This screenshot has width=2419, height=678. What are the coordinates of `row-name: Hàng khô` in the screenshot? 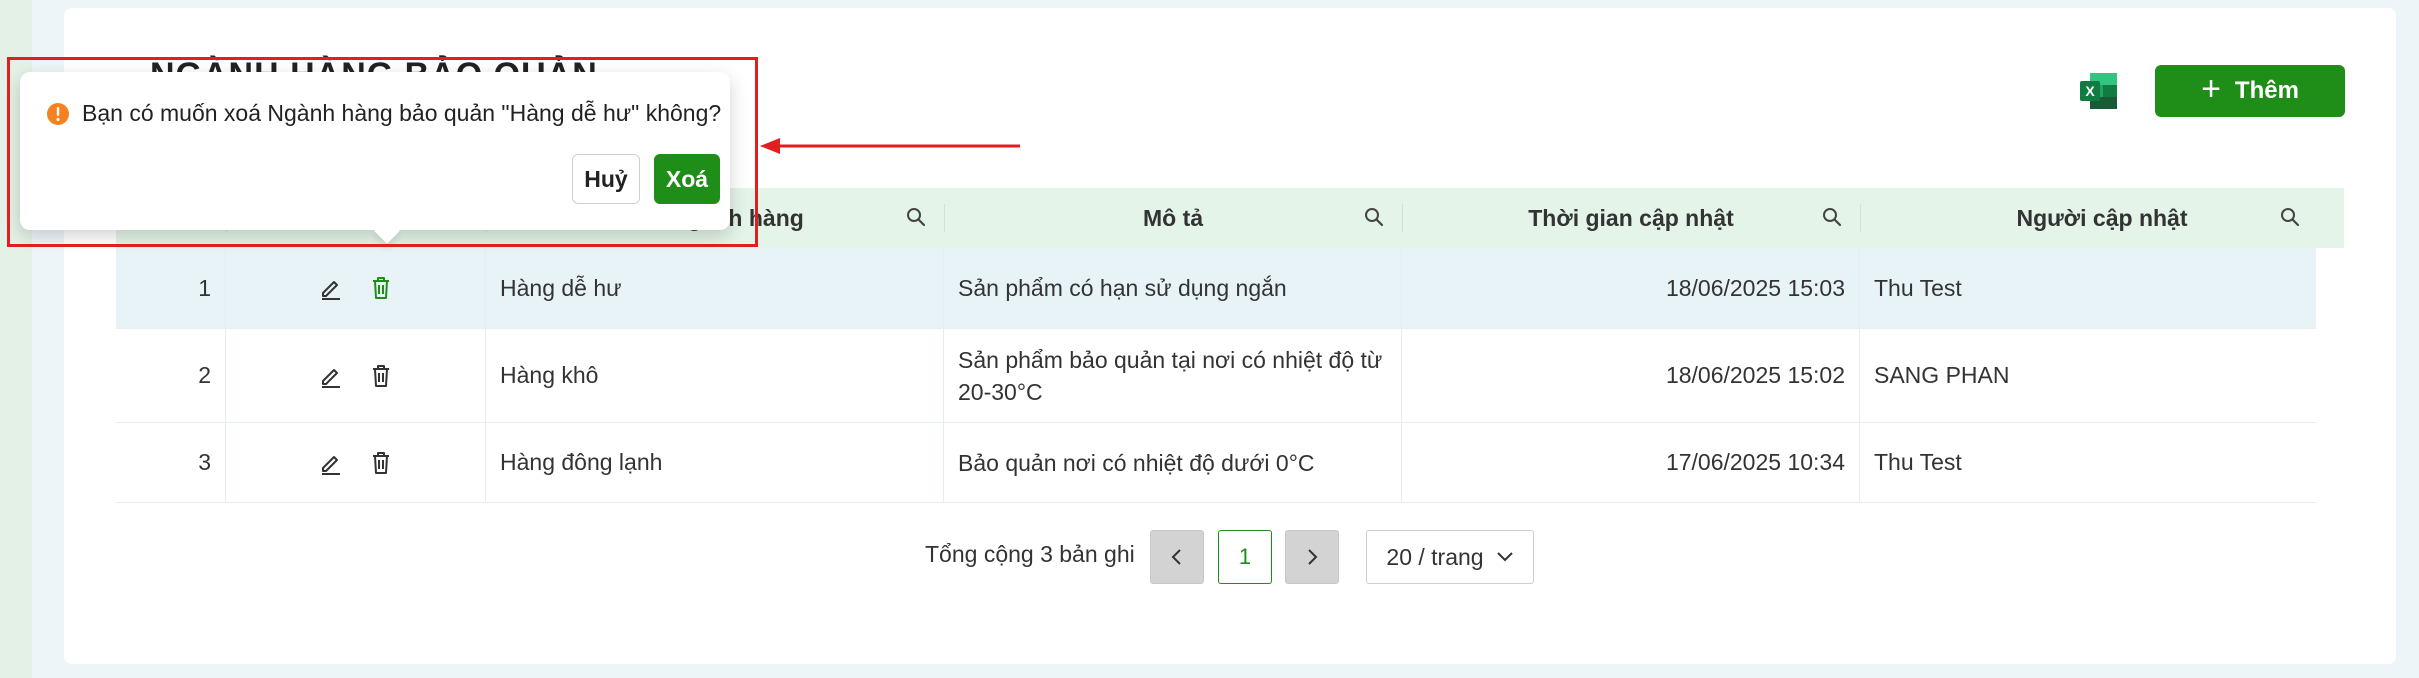 It's located at (715, 375).